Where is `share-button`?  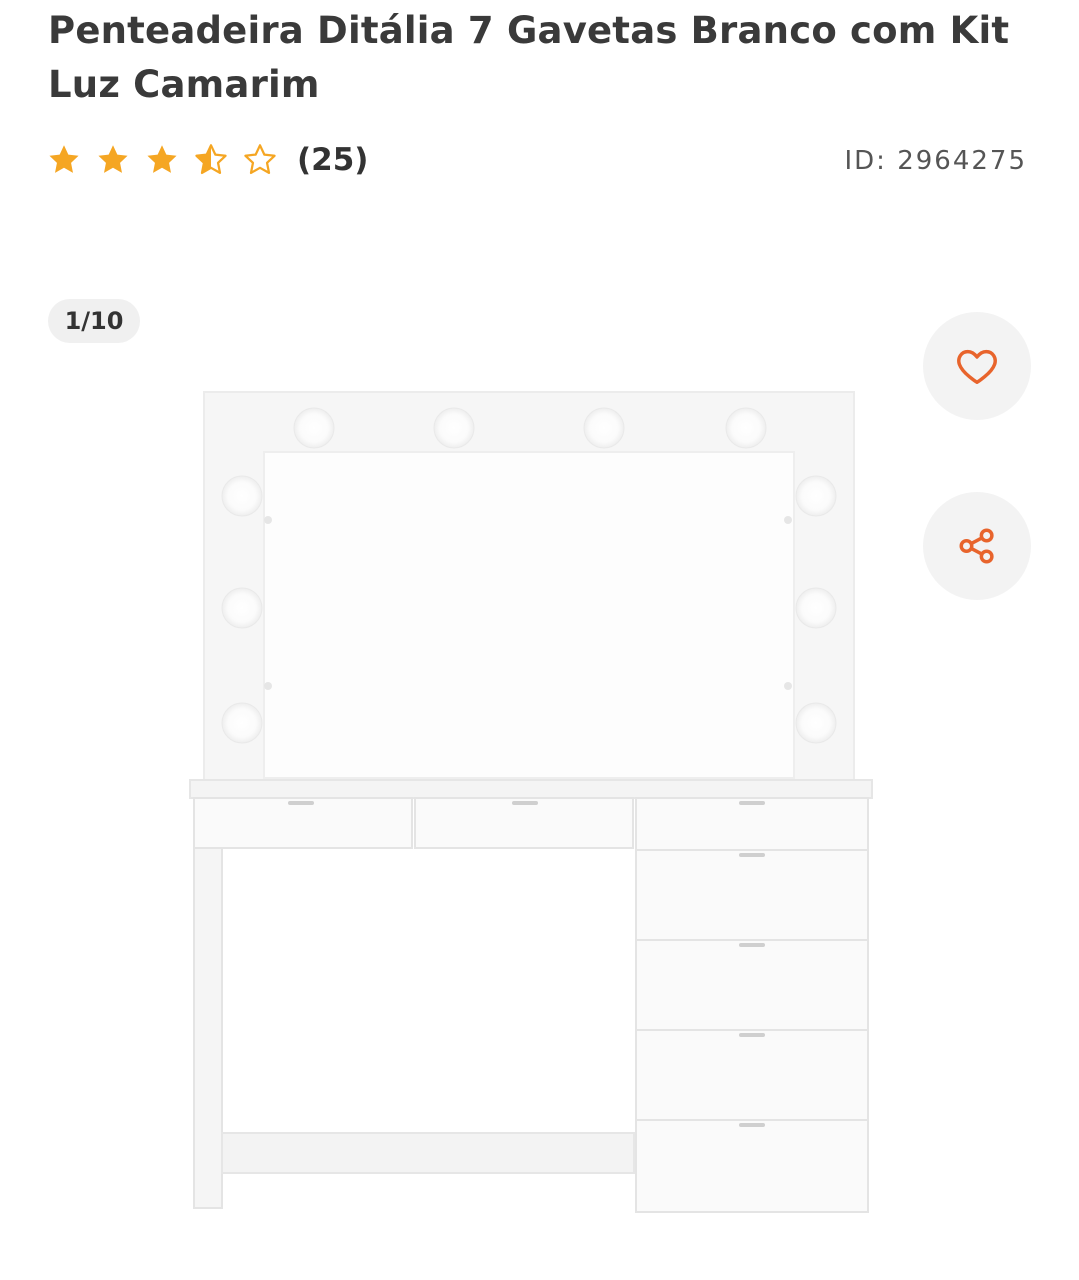 share-button is located at coordinates (977, 546).